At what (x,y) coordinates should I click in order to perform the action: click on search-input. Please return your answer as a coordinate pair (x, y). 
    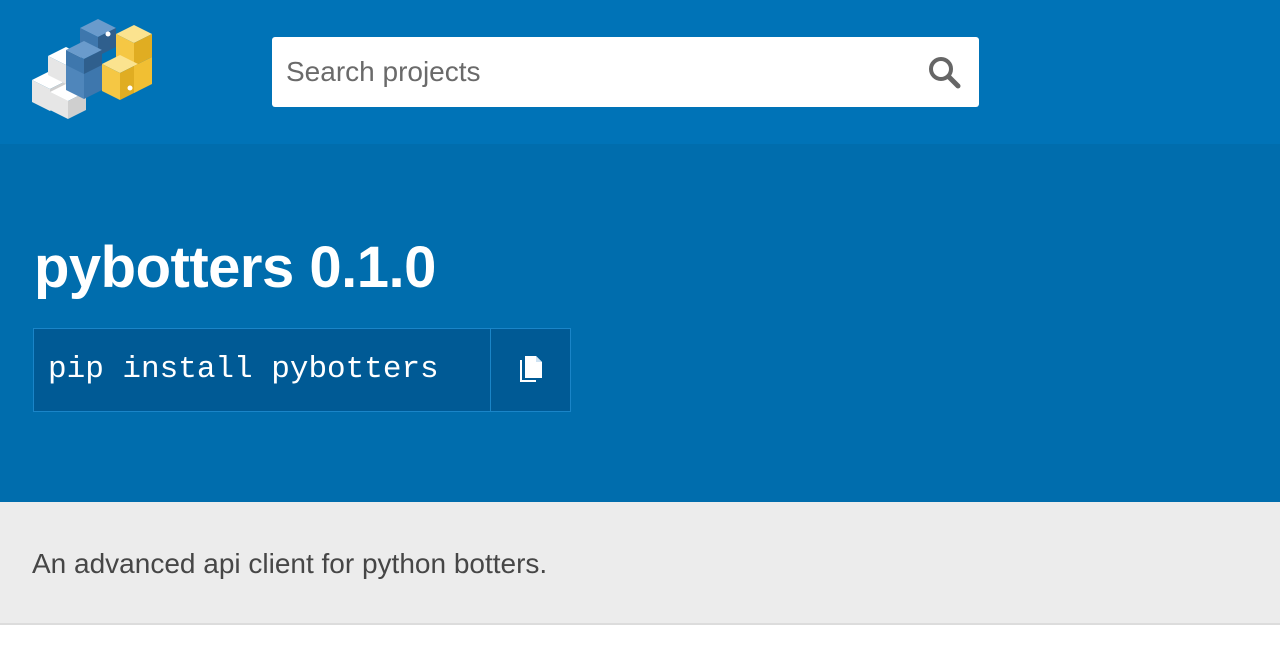
    Looking at the image, I should click on (592, 72).